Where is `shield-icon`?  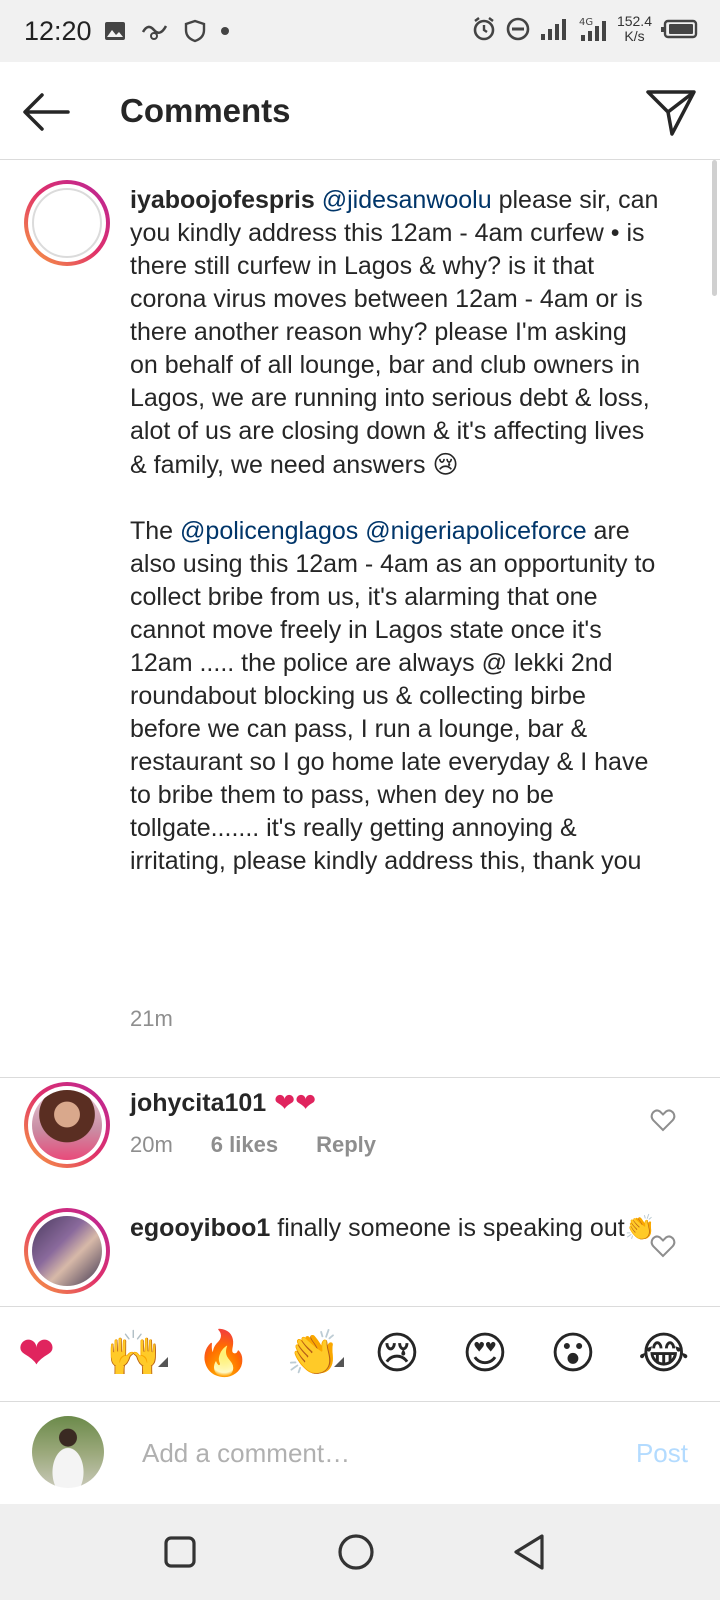
shield-icon is located at coordinates (195, 31).